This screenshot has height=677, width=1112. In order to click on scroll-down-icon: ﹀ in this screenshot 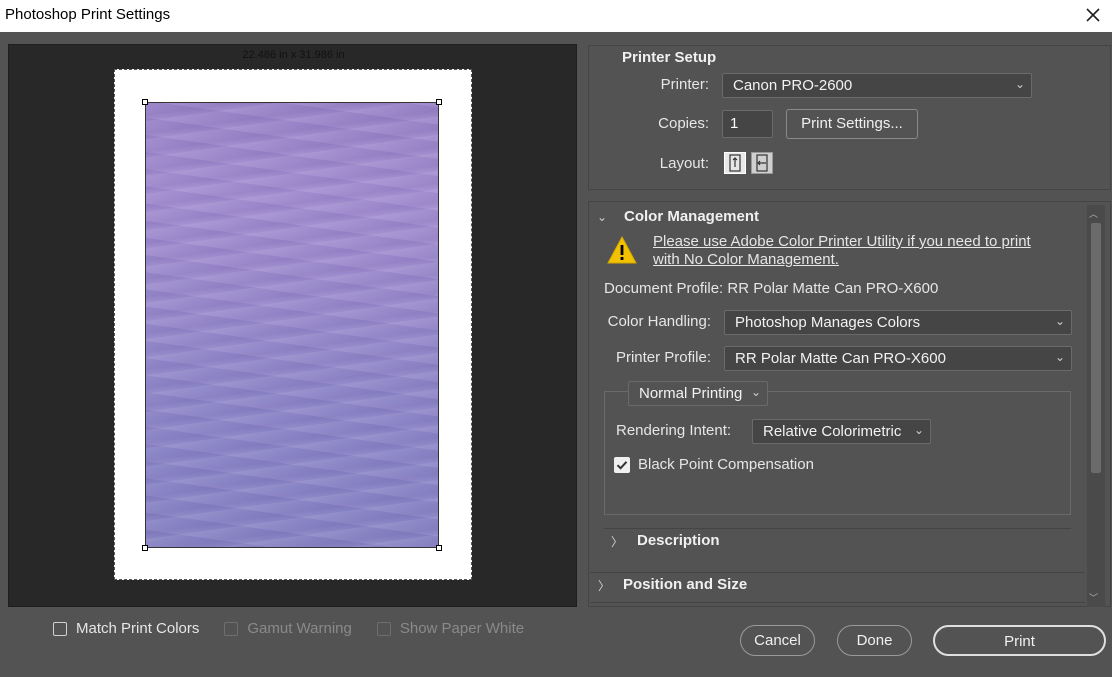, I will do `click(1093, 597)`.